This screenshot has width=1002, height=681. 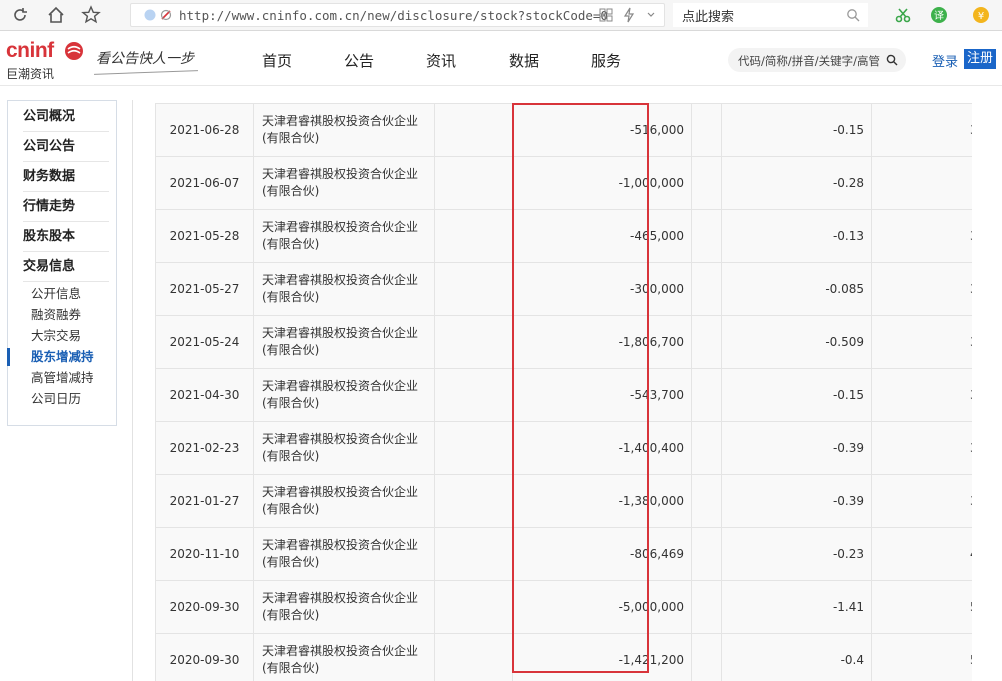 I want to click on change-ratio-cell: -0.15, so click(x=796, y=395).